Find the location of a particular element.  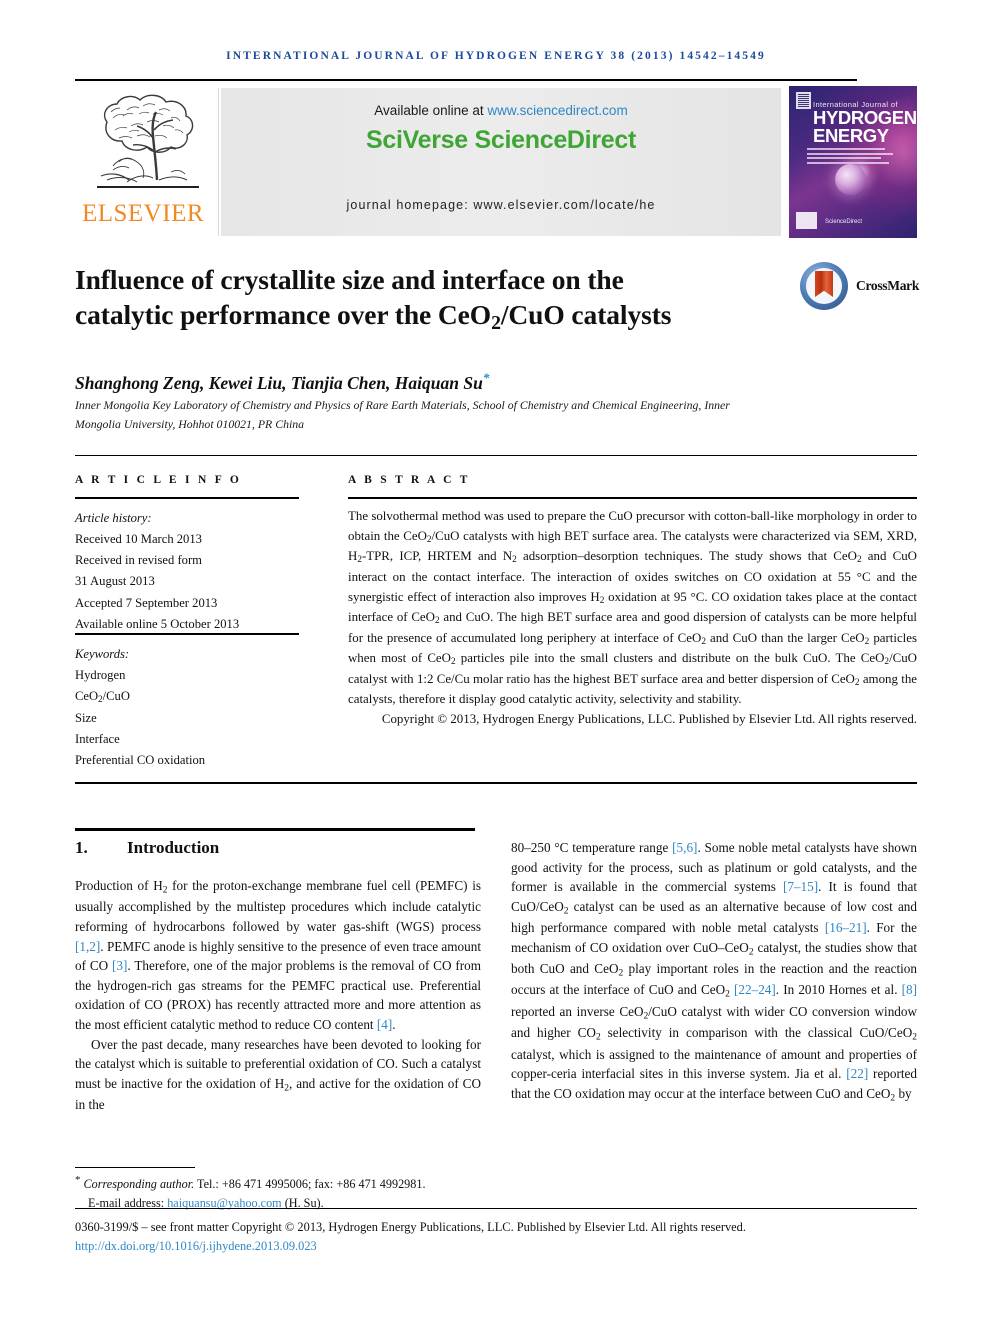

footer-divider is located at coordinates (496, 1208).